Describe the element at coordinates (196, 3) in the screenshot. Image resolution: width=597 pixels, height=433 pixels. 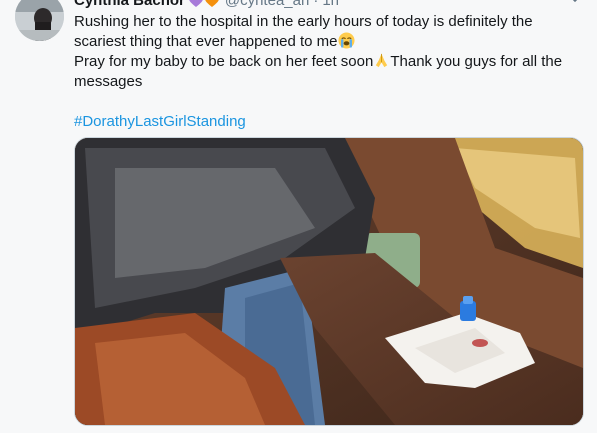
I see `purple-heart-icon` at that location.